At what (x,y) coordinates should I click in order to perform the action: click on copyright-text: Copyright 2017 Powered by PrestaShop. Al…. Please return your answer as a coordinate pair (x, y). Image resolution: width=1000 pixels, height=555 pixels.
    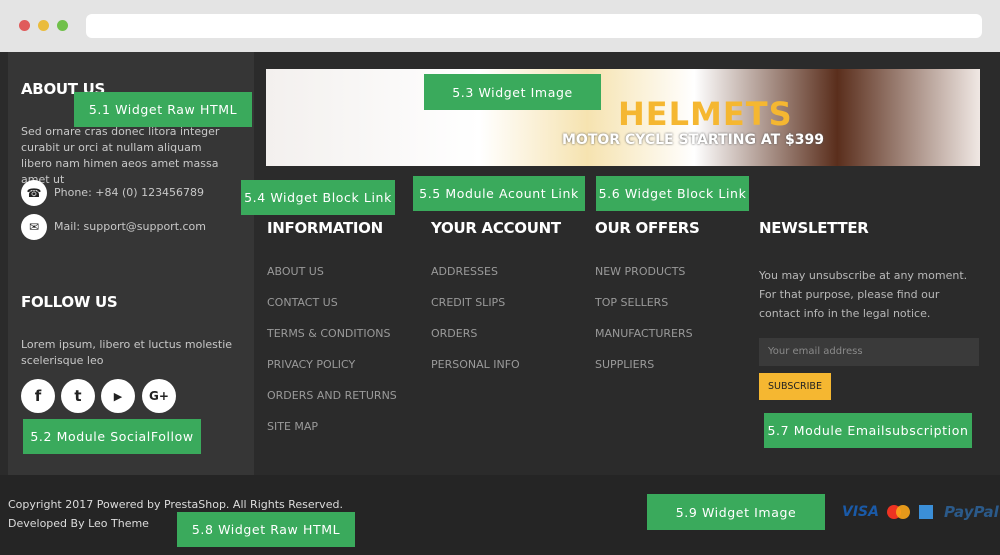
    Looking at the image, I should click on (175, 504).